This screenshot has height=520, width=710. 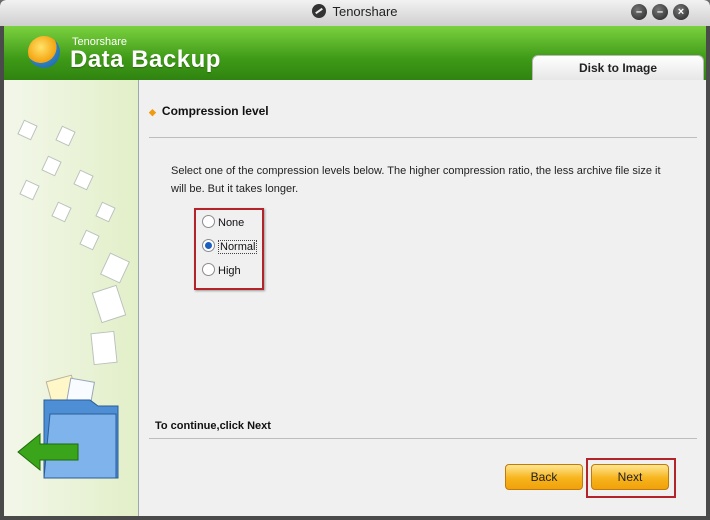 I want to click on data-backup-logo-icon, so click(x=44, y=52).